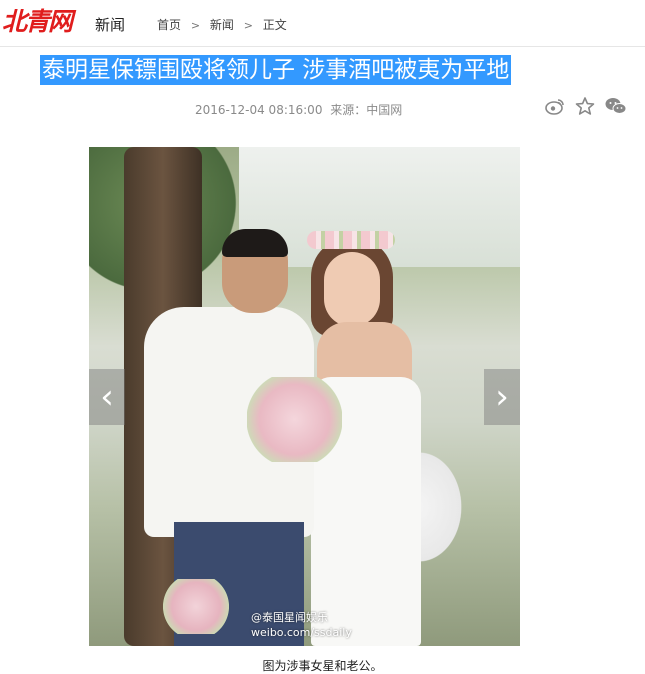 Image resolution: width=645 pixels, height=674 pixels. What do you see at coordinates (352, 289) in the screenshot?
I see `photo-woman-face` at bounding box center [352, 289].